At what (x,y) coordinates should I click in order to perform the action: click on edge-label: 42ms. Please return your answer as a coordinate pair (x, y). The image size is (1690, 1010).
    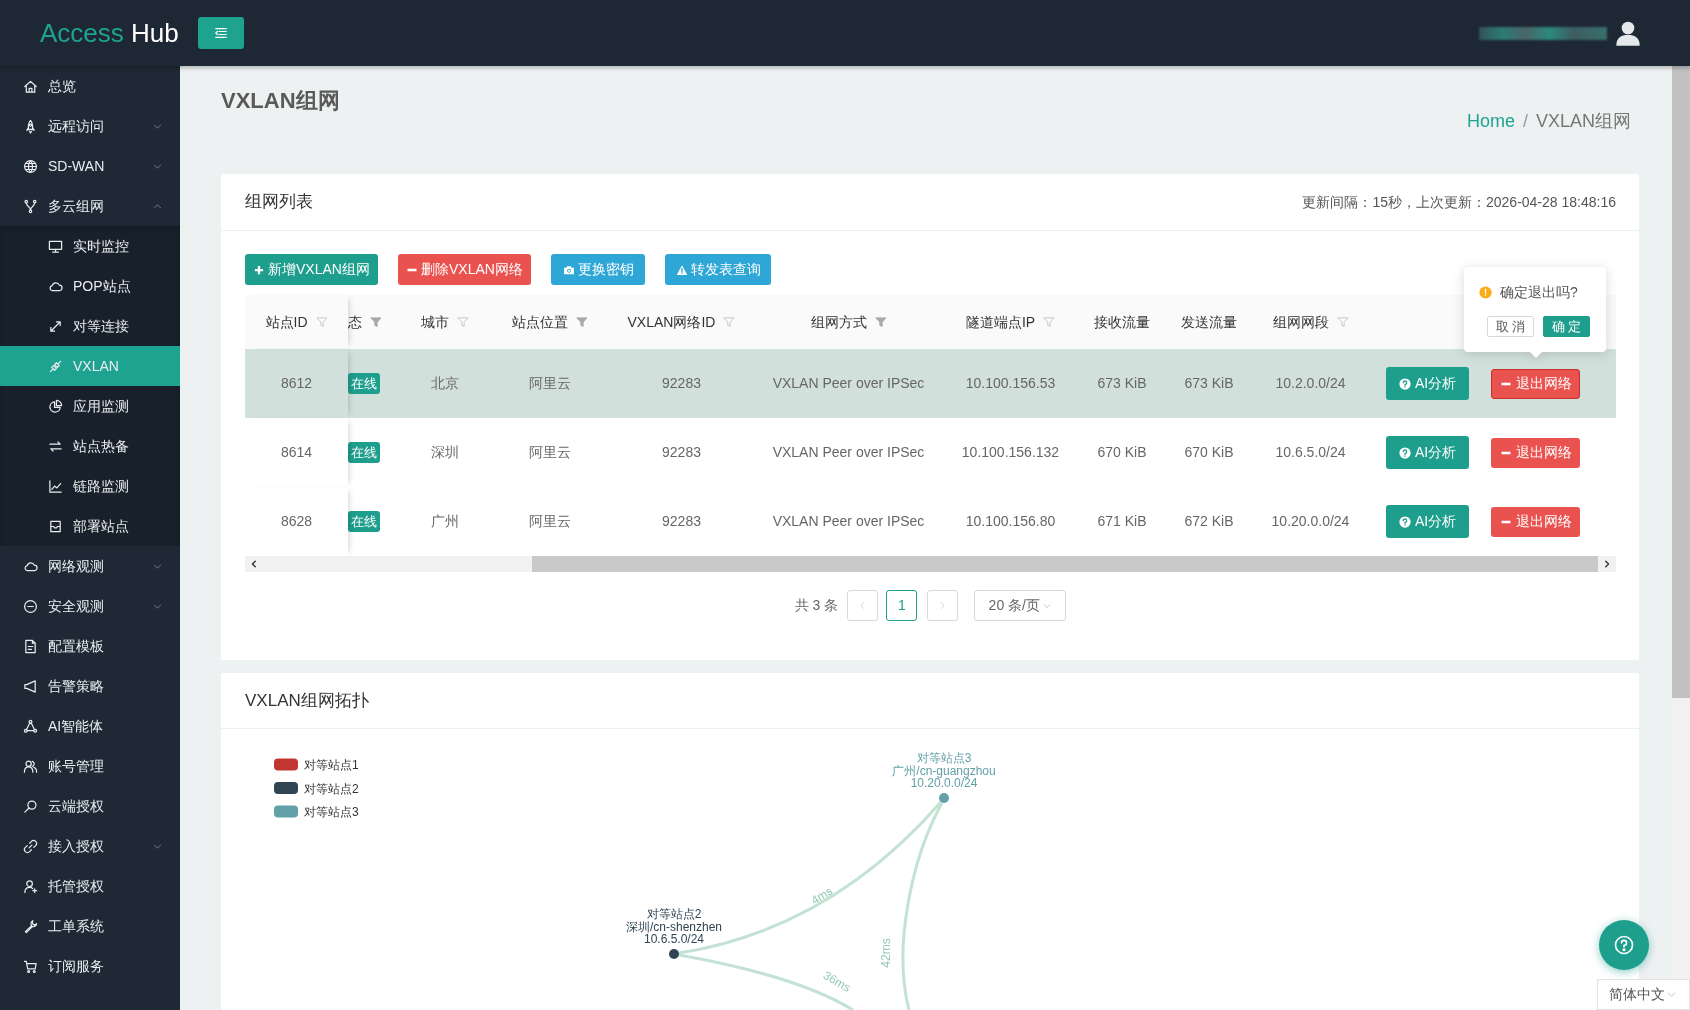
    Looking at the image, I should click on (886, 953).